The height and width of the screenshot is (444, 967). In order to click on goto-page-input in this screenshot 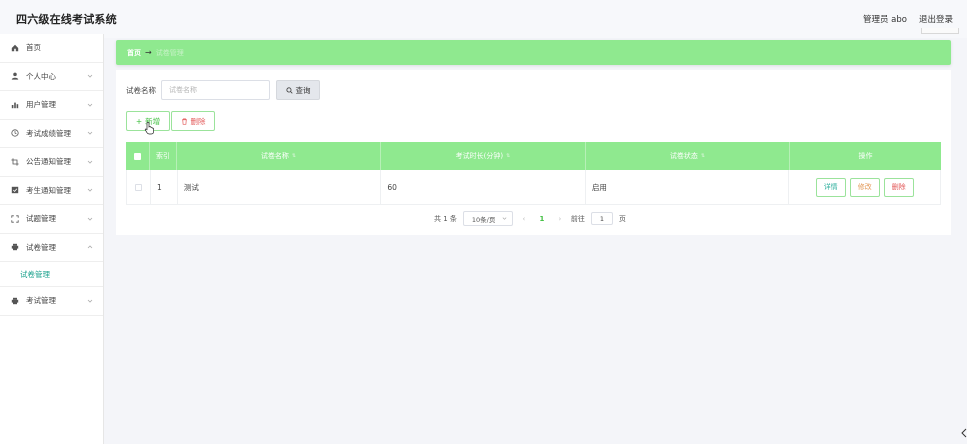, I will do `click(601, 218)`.